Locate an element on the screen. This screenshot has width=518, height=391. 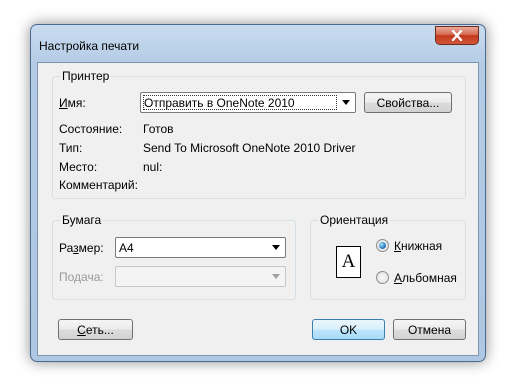
page-orientation-icon: A is located at coordinates (348, 262).